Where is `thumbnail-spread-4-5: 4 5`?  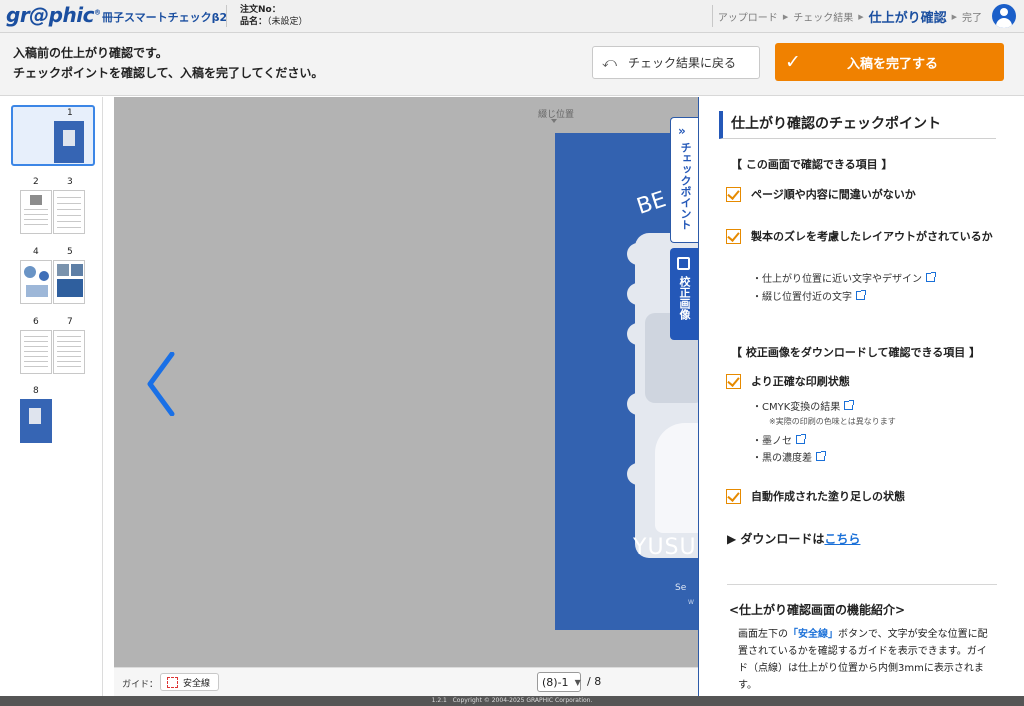
thumbnail-spread-4-5: 4 5 is located at coordinates (53, 277).